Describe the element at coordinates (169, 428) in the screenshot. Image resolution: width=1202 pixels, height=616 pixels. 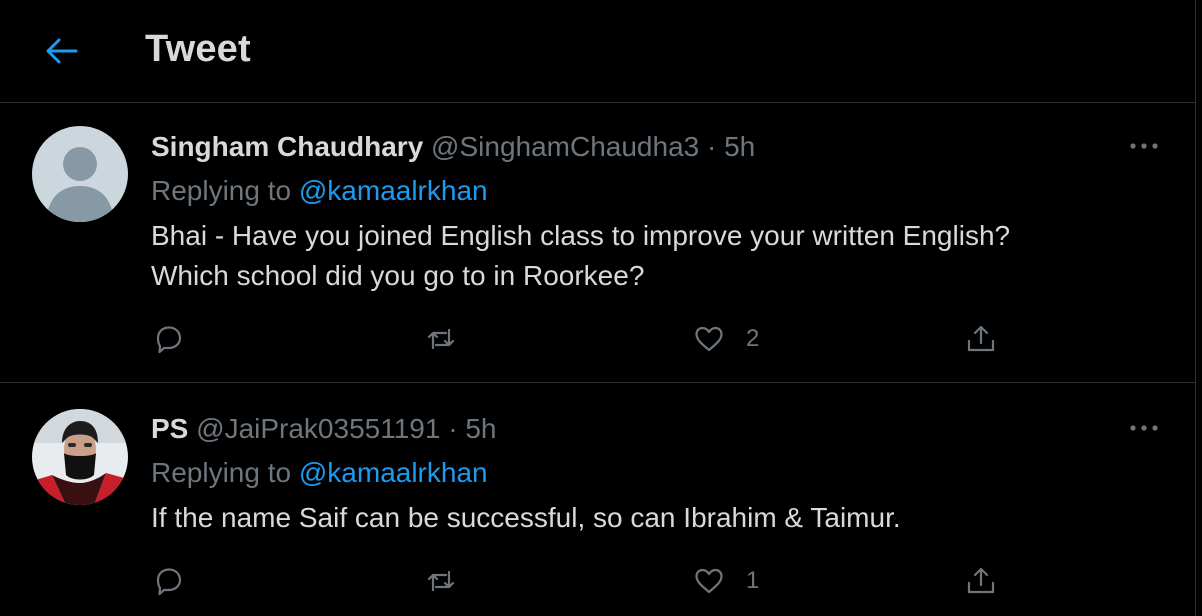
I see `display-name: PS` at that location.